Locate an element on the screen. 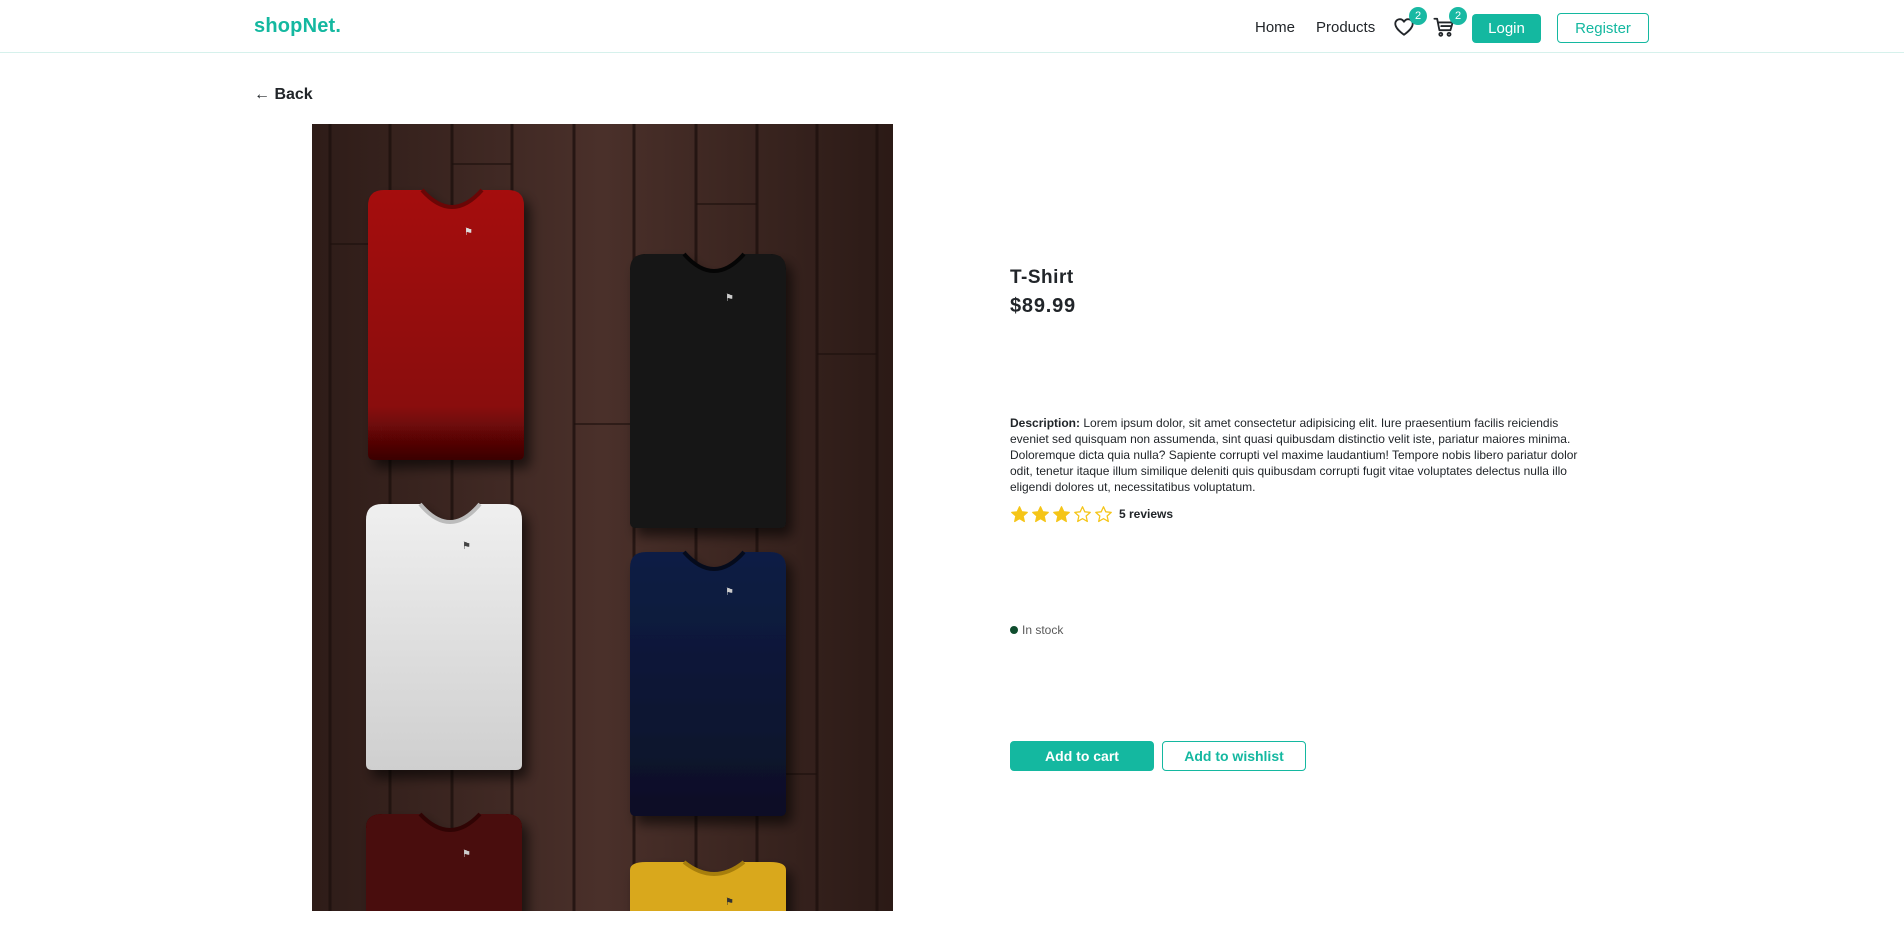 The height and width of the screenshot is (927, 1904). stock-label: In stock is located at coordinates (1043, 630).